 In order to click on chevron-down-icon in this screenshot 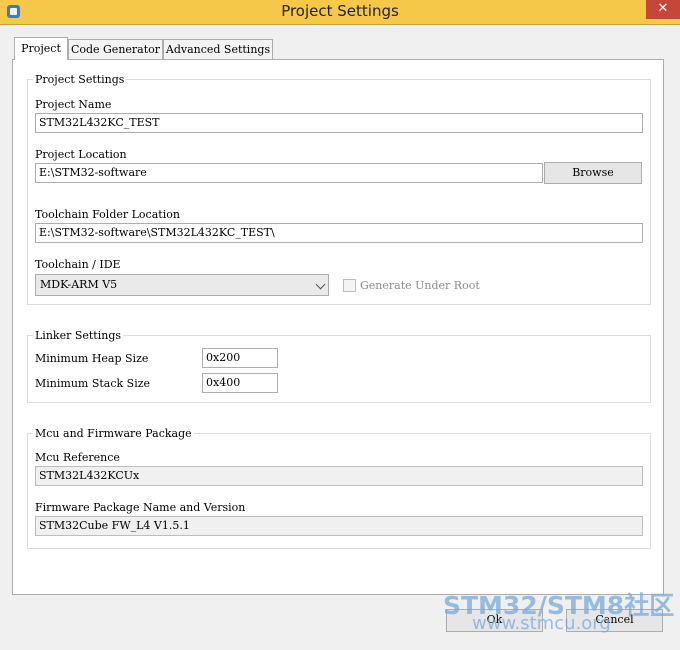, I will do `click(320, 284)`.